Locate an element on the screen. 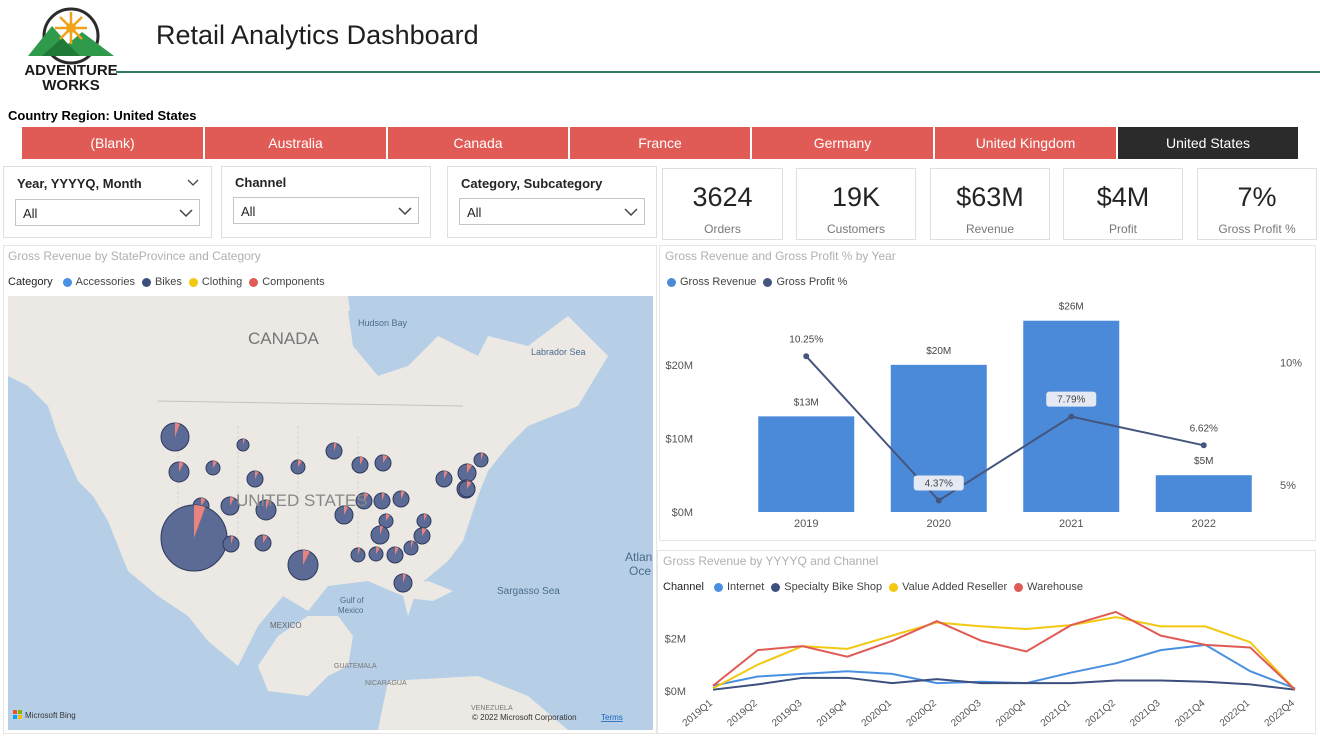 The width and height of the screenshot is (1320, 737). legend-internet-dot is located at coordinates (718, 587).